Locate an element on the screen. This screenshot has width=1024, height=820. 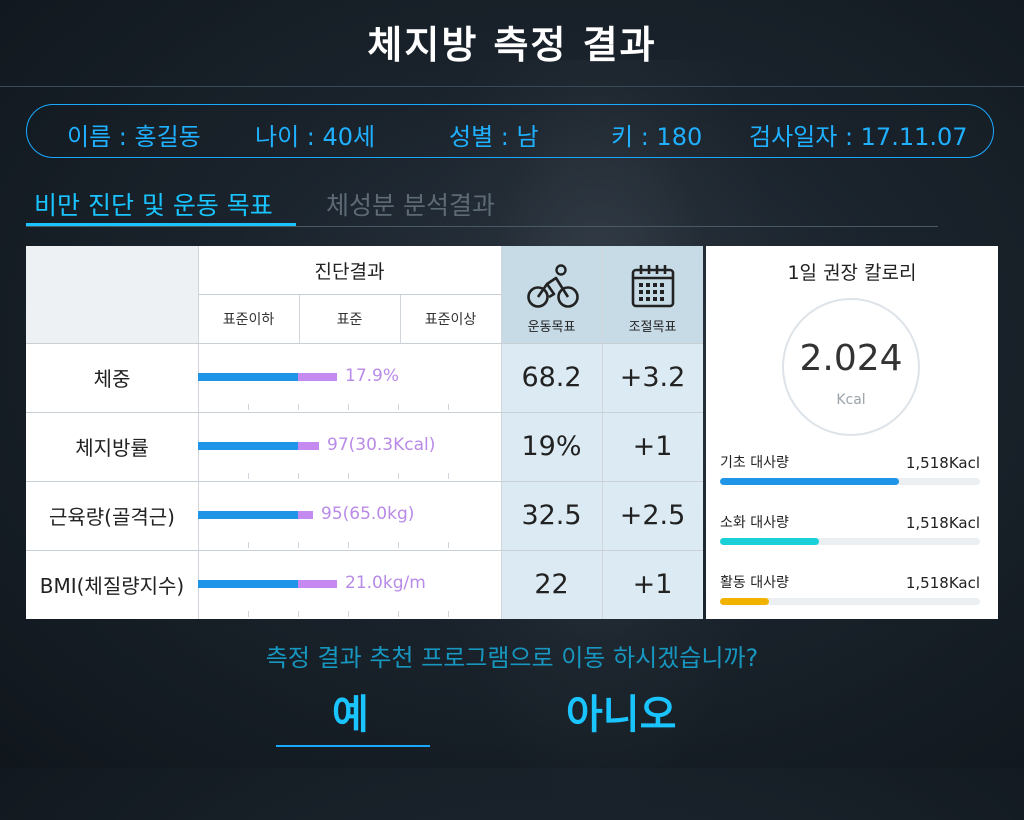
bar-value-label: 95(65.0kg) is located at coordinates (368, 514).